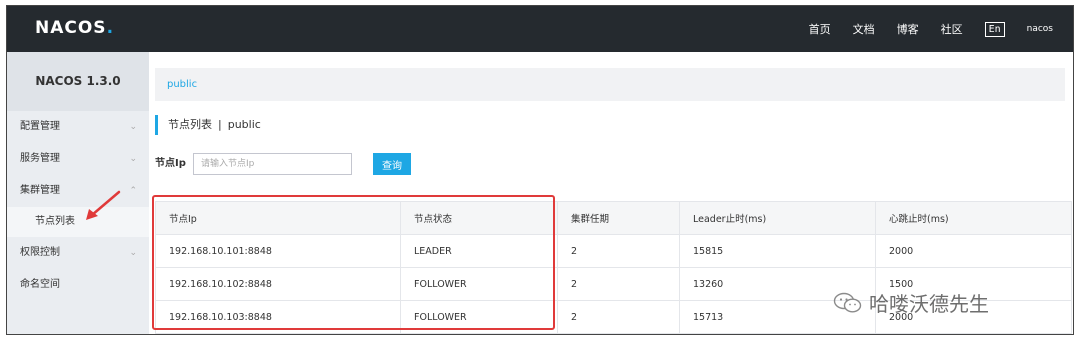  I want to click on nav-docs: 文档, so click(864, 29).